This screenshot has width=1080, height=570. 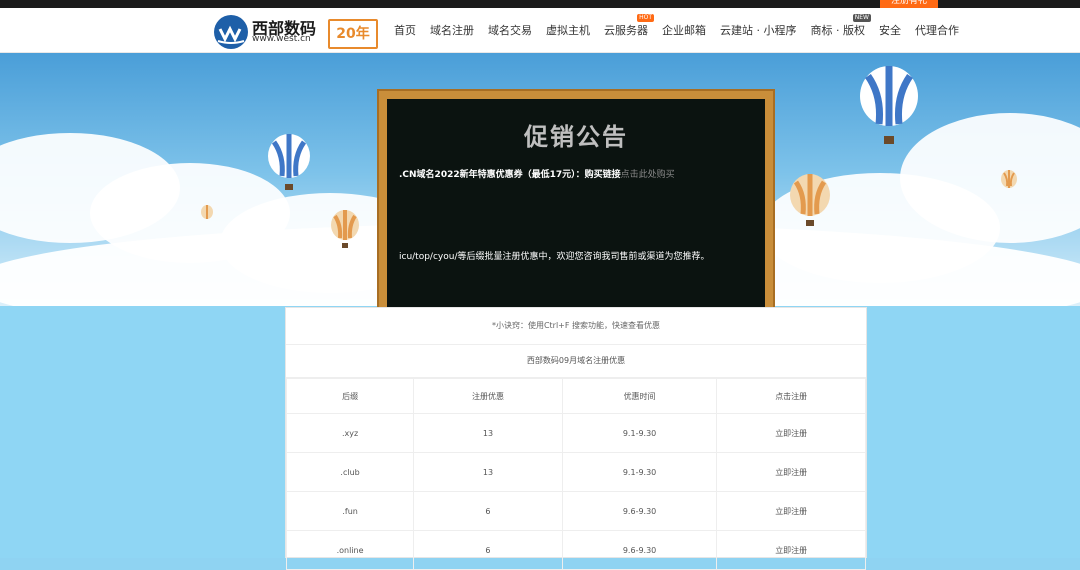 I want to click on table-row: .fun 6 9.6-9.30 立即注册, so click(x=575, y=511).